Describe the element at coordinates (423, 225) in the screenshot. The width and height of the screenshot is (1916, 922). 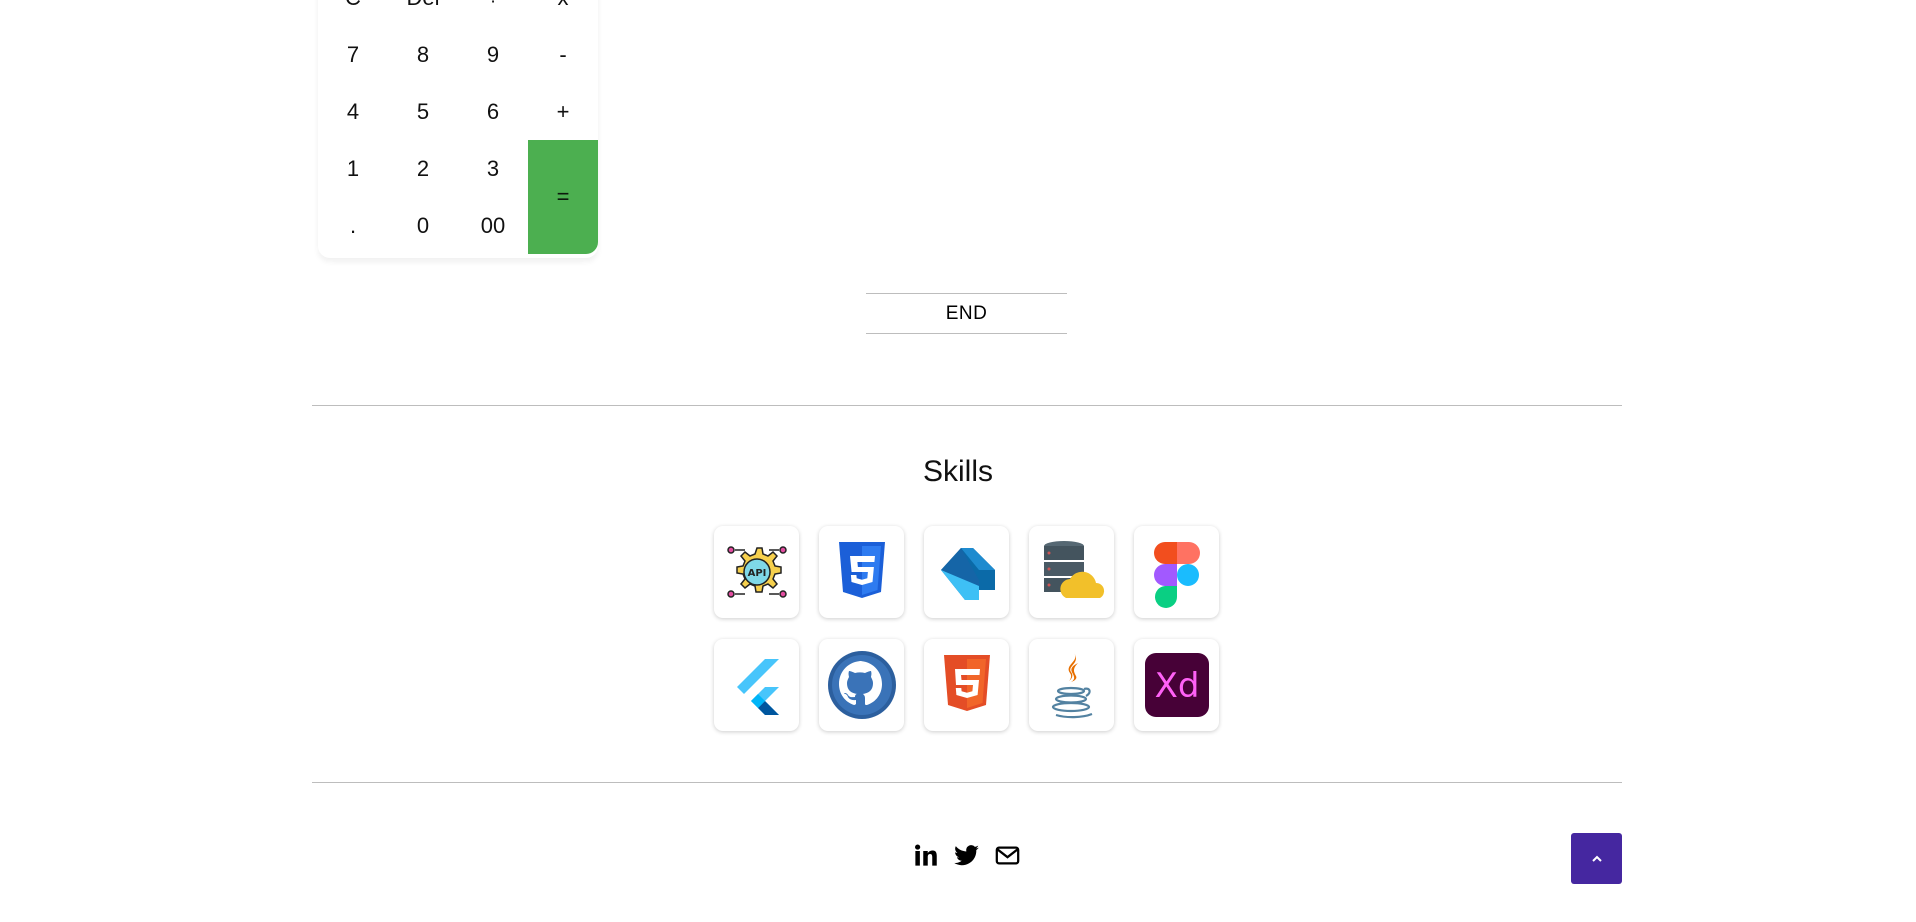
I see `key-0: 0` at that location.